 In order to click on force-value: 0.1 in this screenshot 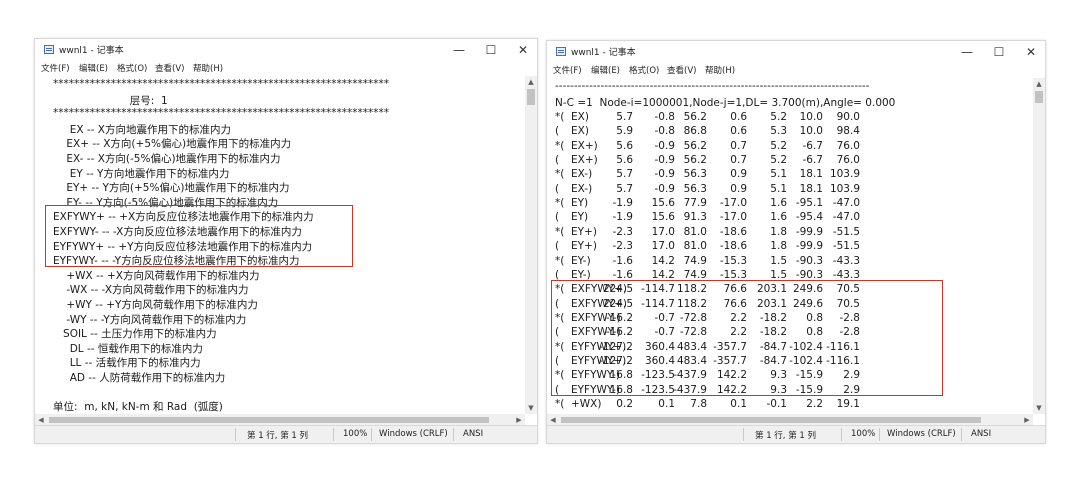, I will do `click(738, 404)`.